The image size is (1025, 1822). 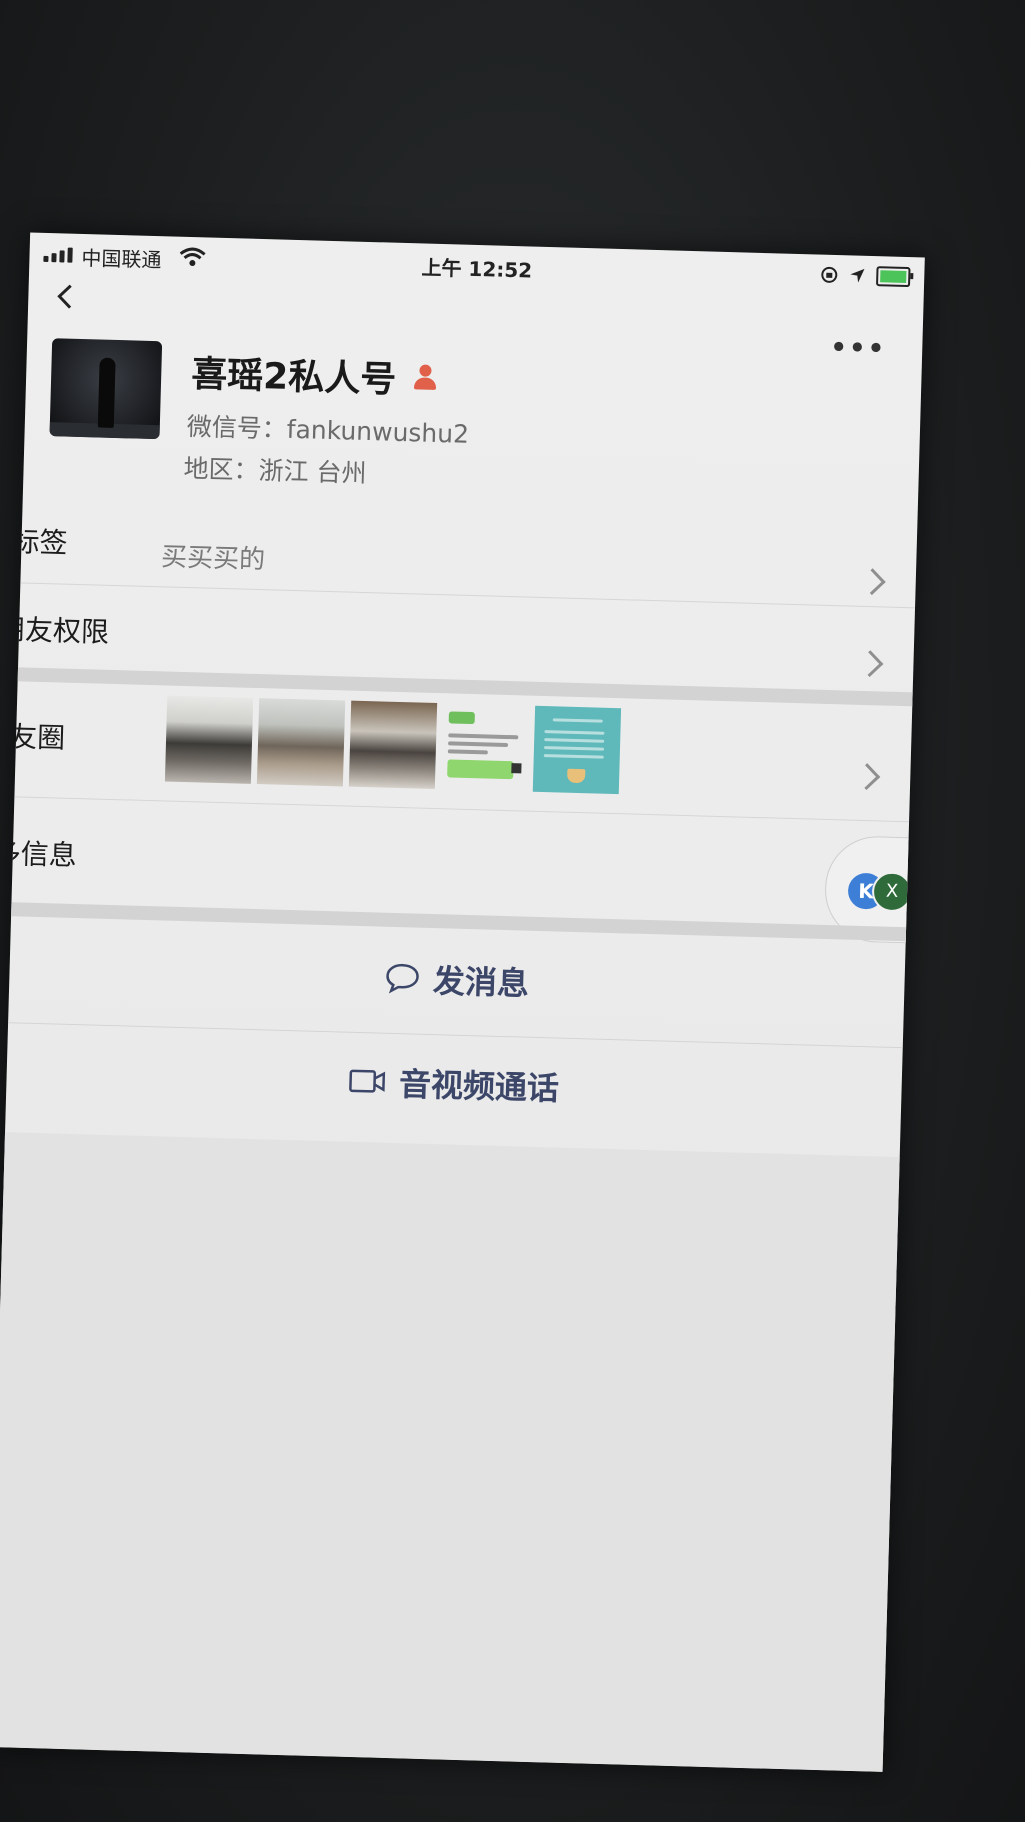 What do you see at coordinates (893, 277) in the screenshot?
I see `battery-icon` at bounding box center [893, 277].